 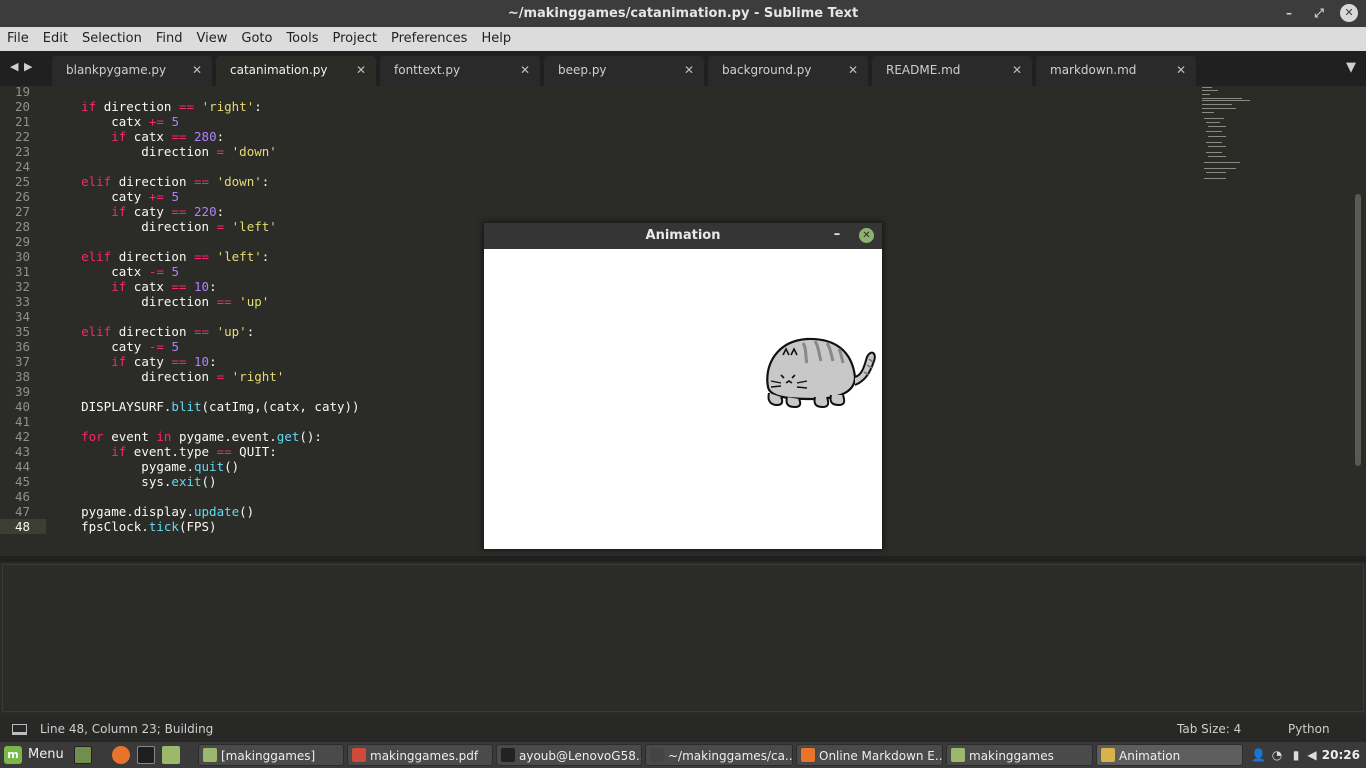 What do you see at coordinates (164, 451) in the screenshot?
I see `code-line: if event.type == QUIT:` at bounding box center [164, 451].